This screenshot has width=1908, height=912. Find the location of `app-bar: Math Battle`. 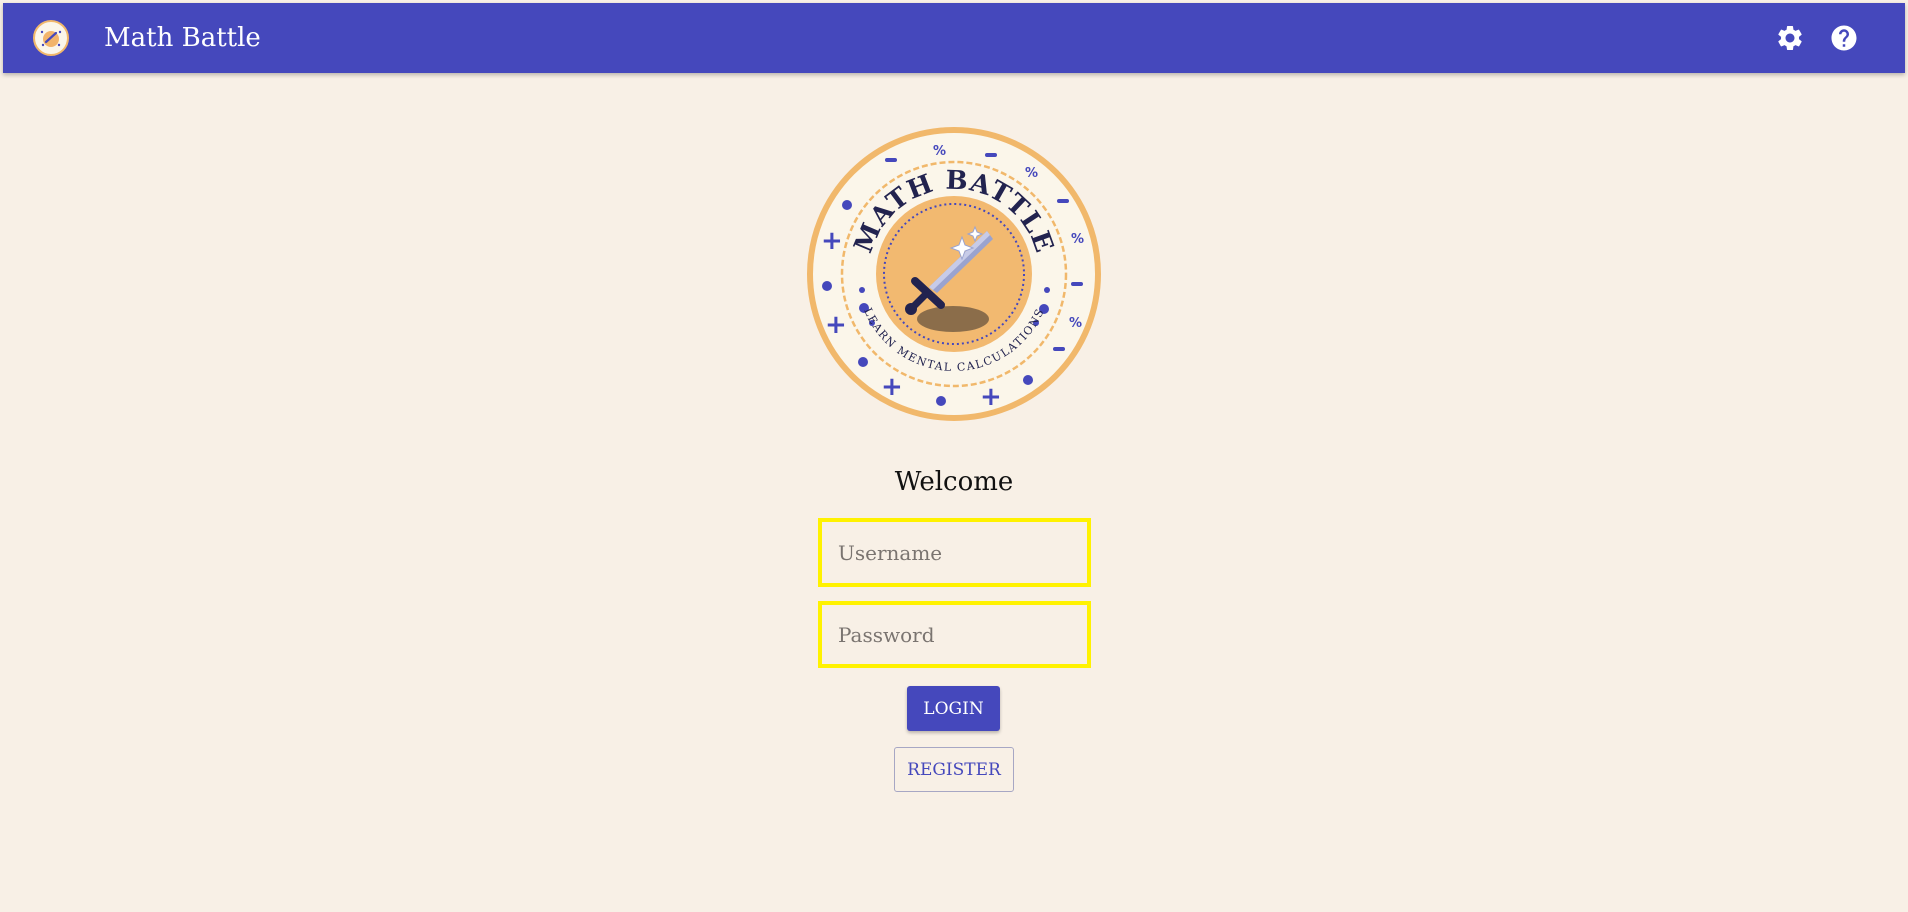

app-bar: Math Battle is located at coordinates (954, 38).